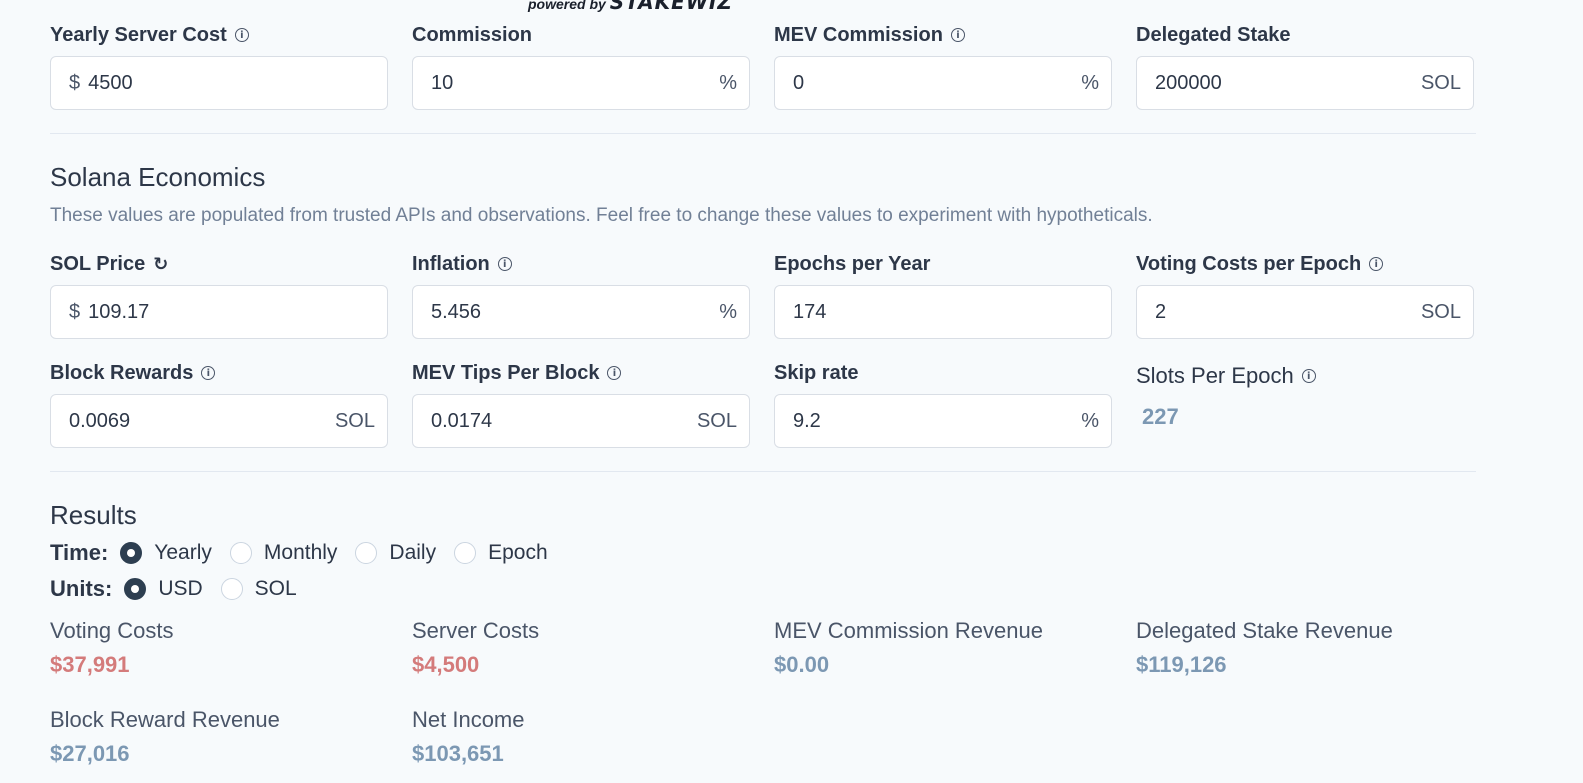 The image size is (1583, 783). Describe the element at coordinates (581, 737) in the screenshot. I see `net-income-stat: Net Income $103,651` at that location.